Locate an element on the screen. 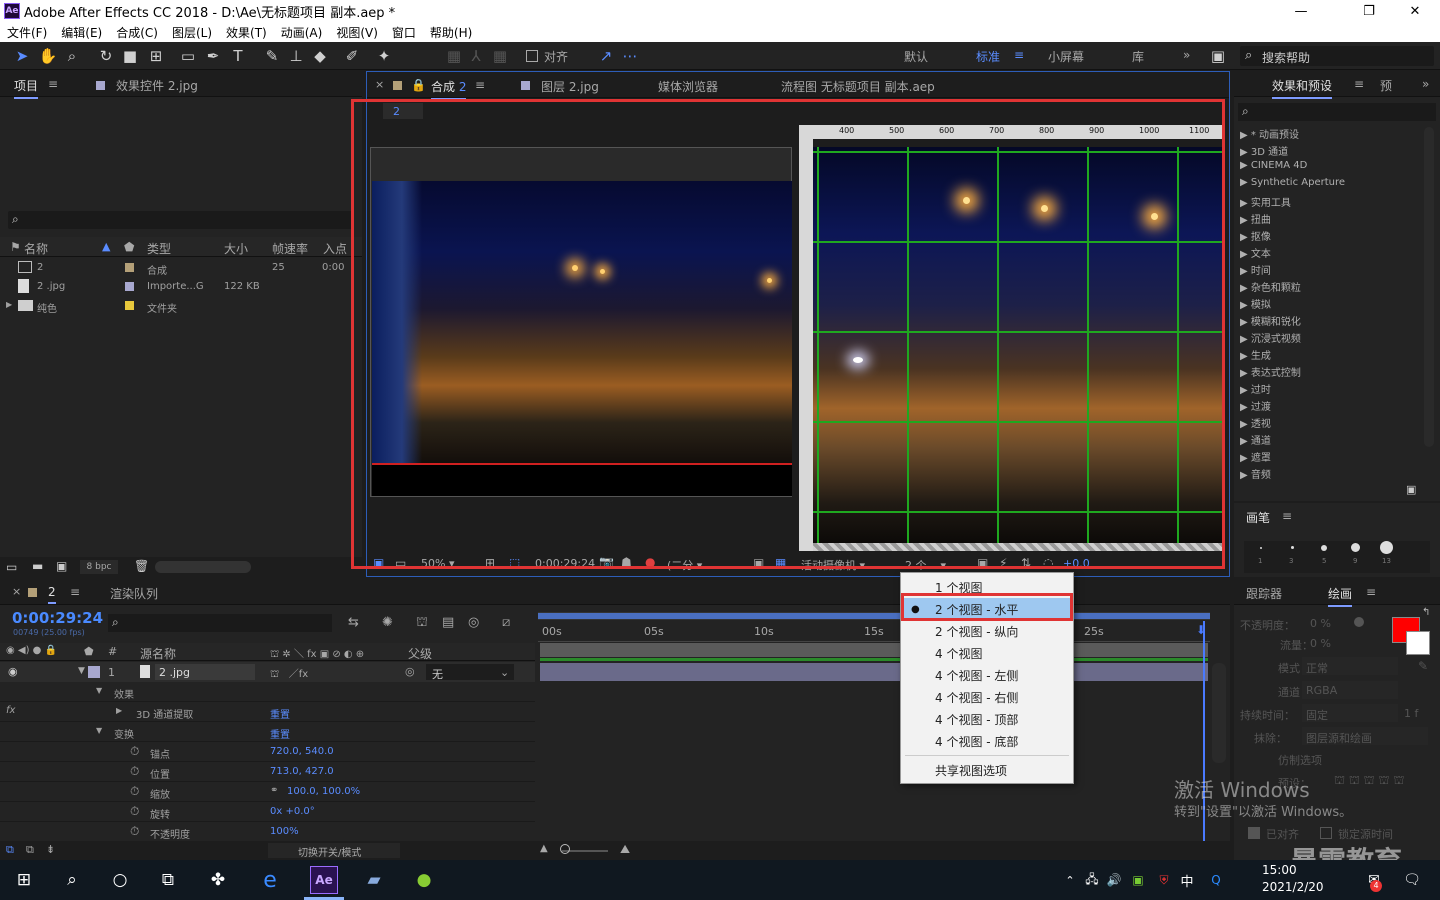 The height and width of the screenshot is (900, 1440). fx-icon: fx is located at coordinates (10, 710).